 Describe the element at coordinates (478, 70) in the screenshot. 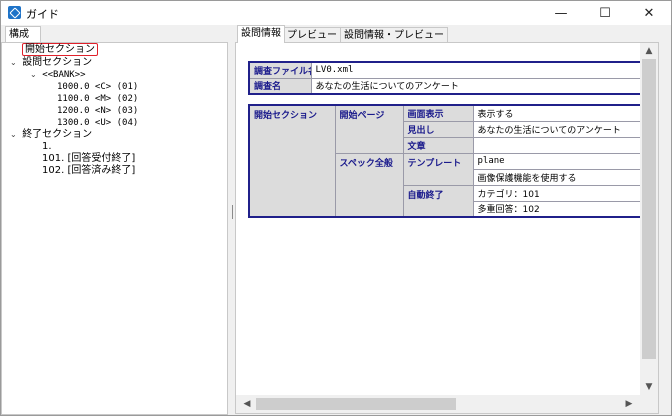

I see `file-name-value: LV0.xml` at that location.